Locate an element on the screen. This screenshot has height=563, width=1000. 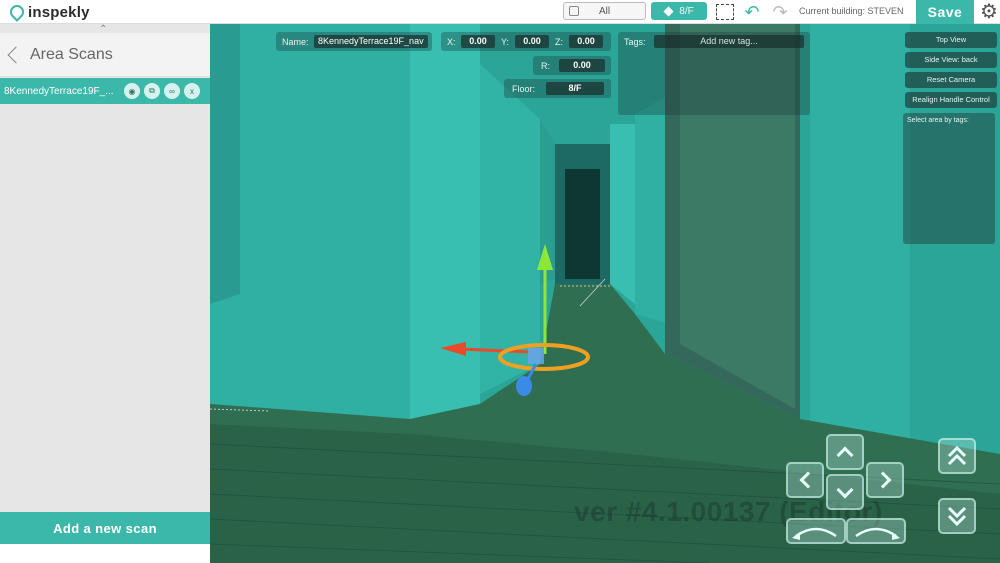
move-left-button is located at coordinates (805, 480).